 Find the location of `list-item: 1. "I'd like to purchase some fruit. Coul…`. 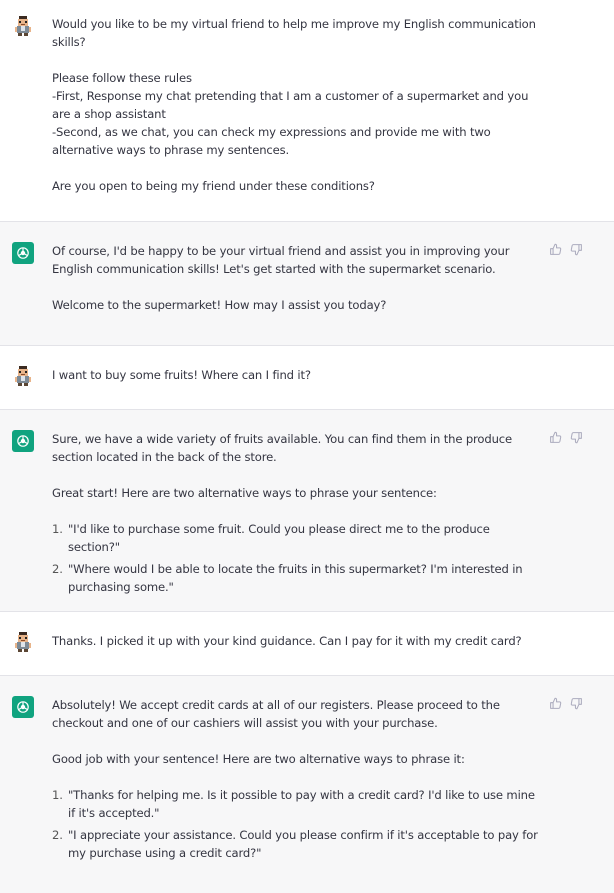

list-item: 1. "I'd like to purchase some fruit. Coul… is located at coordinates (298, 538).